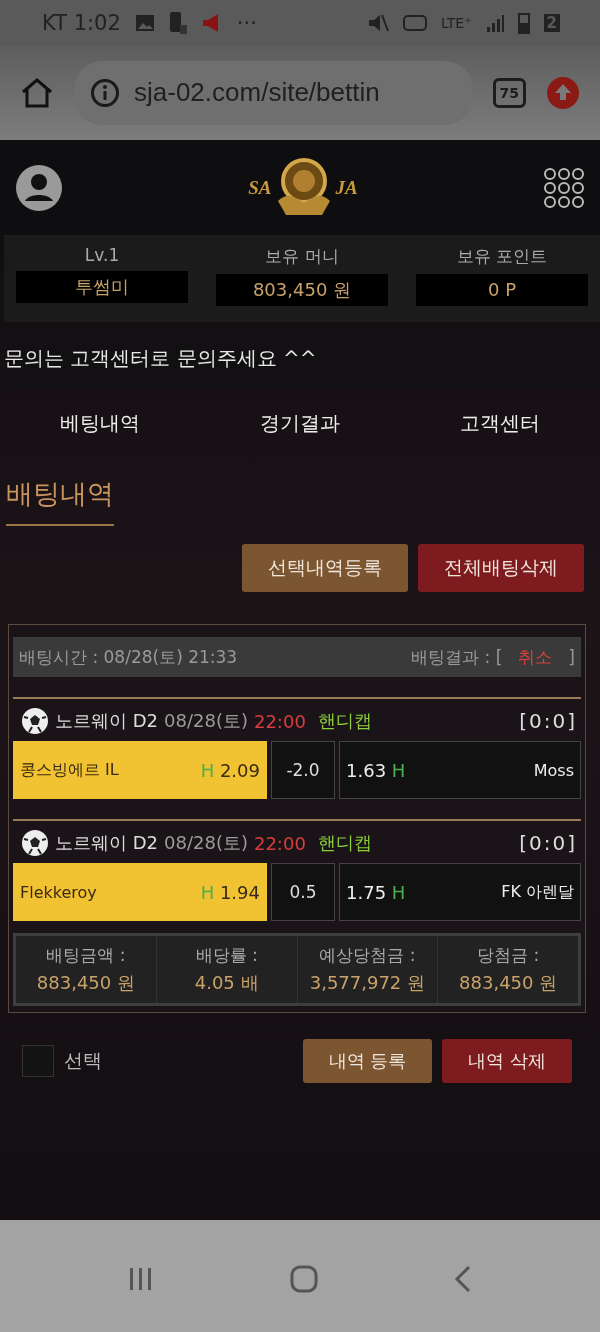 Image resolution: width=600 pixels, height=1332 pixels. Describe the element at coordinates (563, 92) in the screenshot. I see `upload-icon` at that location.